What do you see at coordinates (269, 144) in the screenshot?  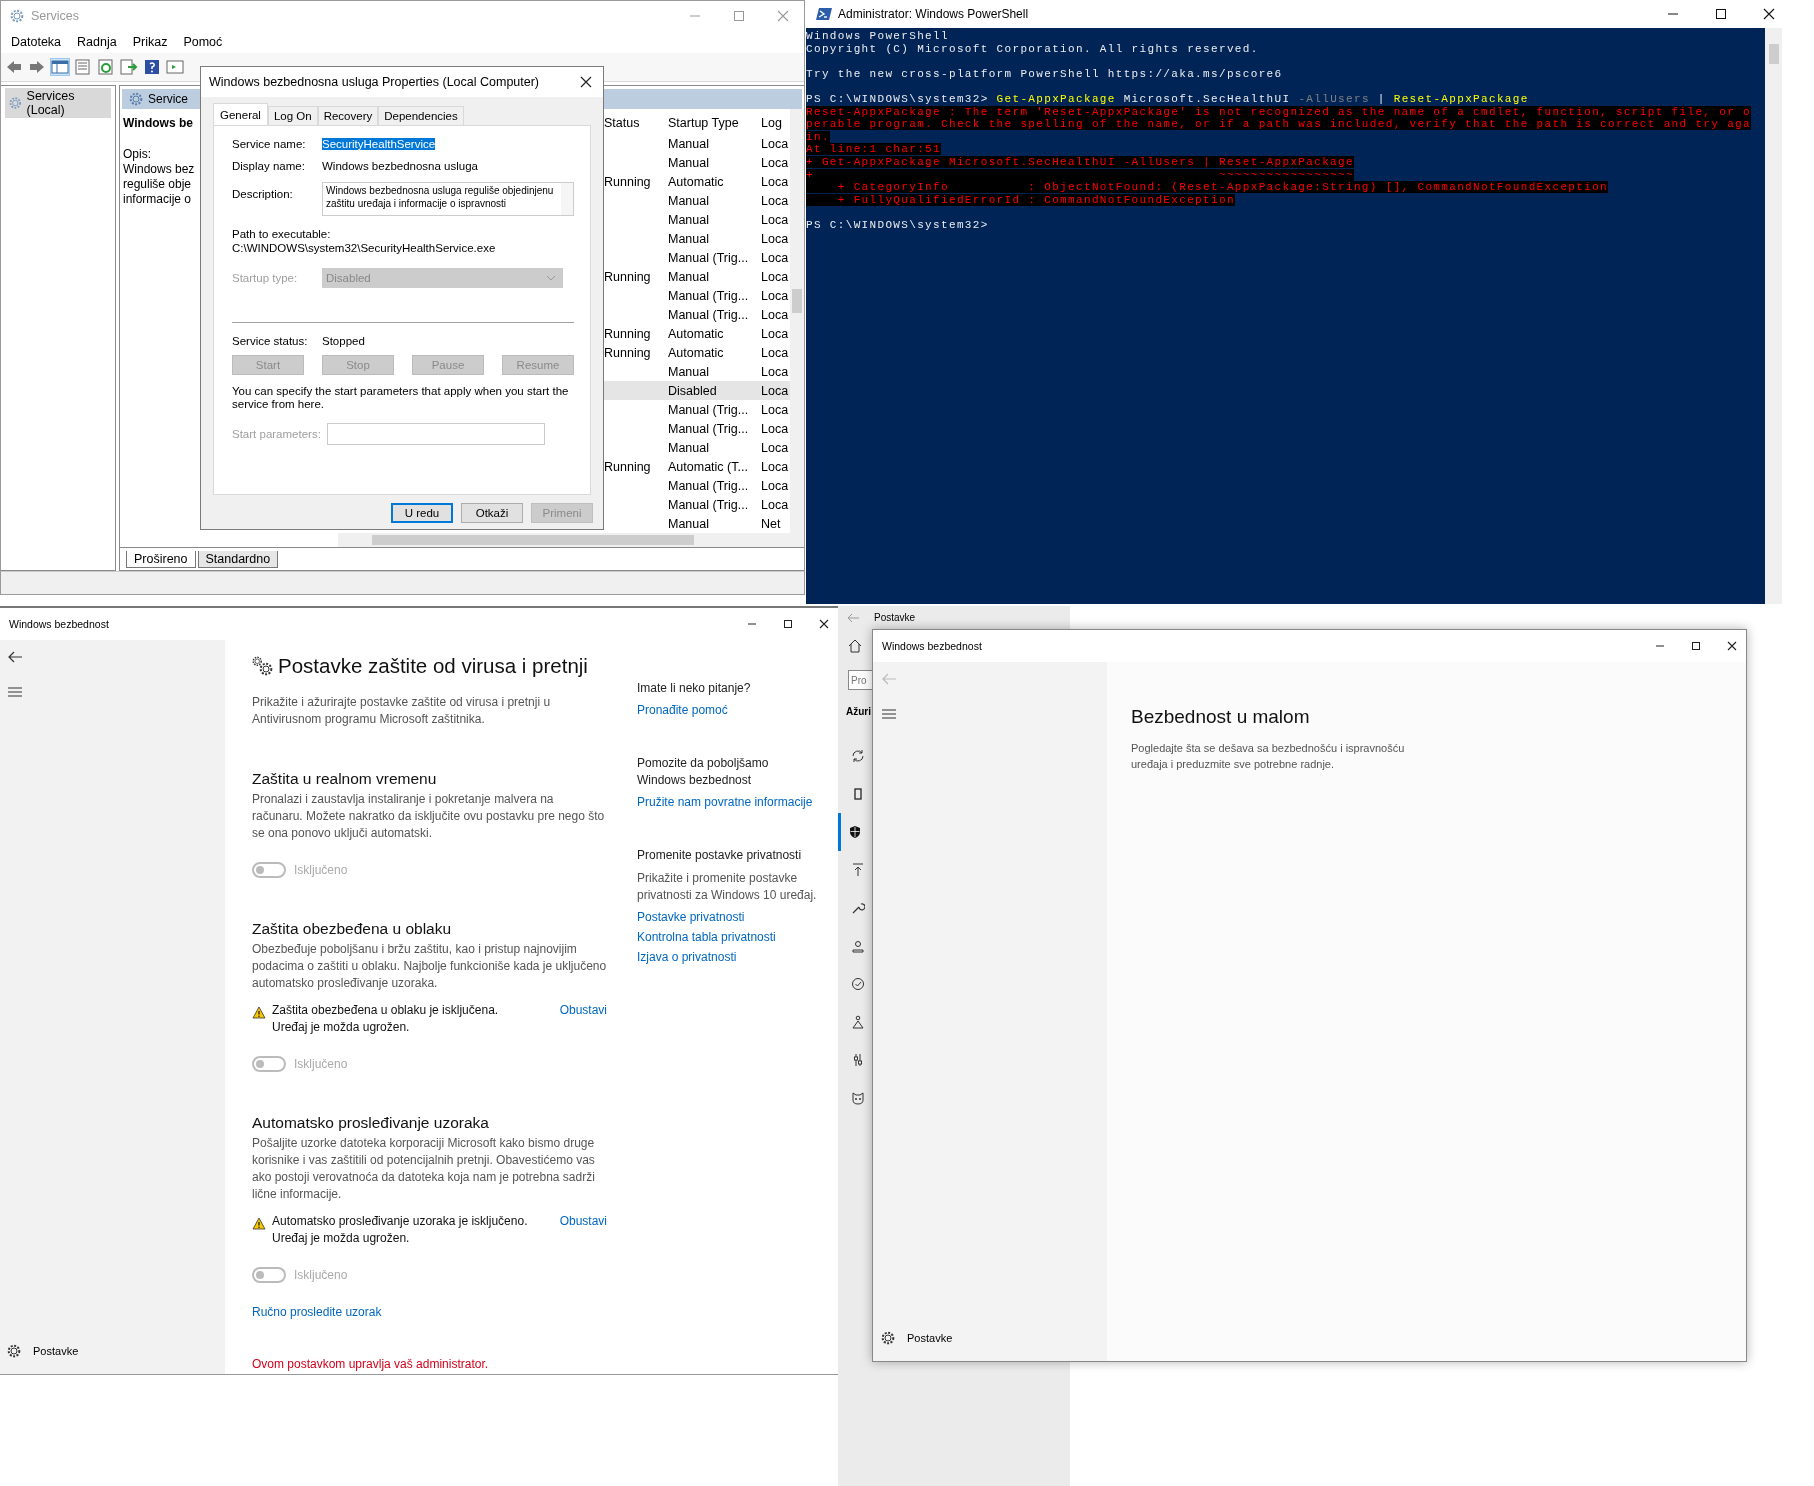 I see `field-label: Service name:` at bounding box center [269, 144].